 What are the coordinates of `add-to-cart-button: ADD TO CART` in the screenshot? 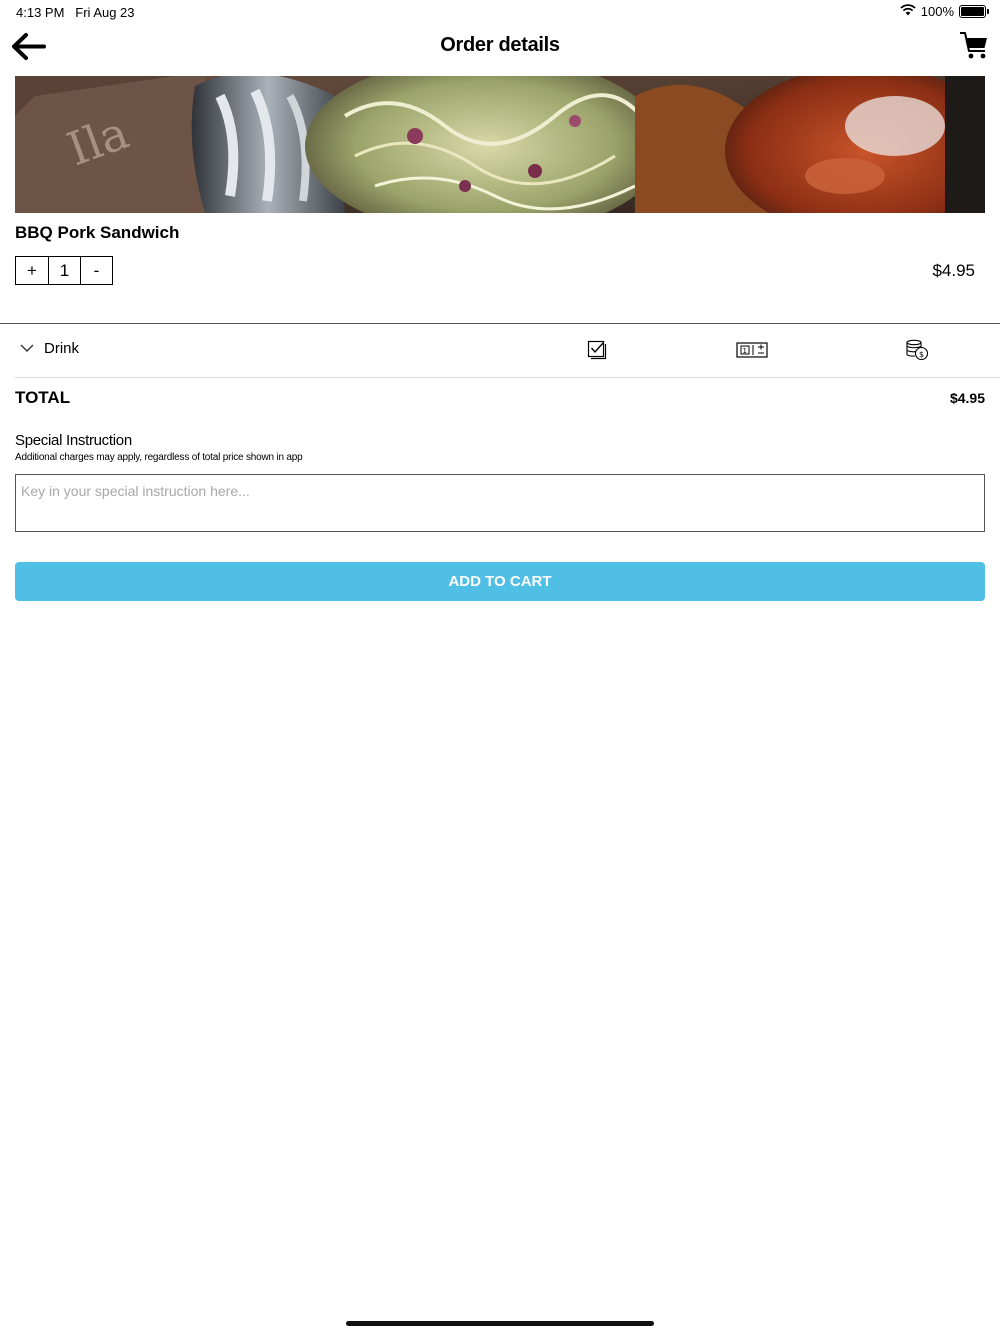 It's located at (500, 581).